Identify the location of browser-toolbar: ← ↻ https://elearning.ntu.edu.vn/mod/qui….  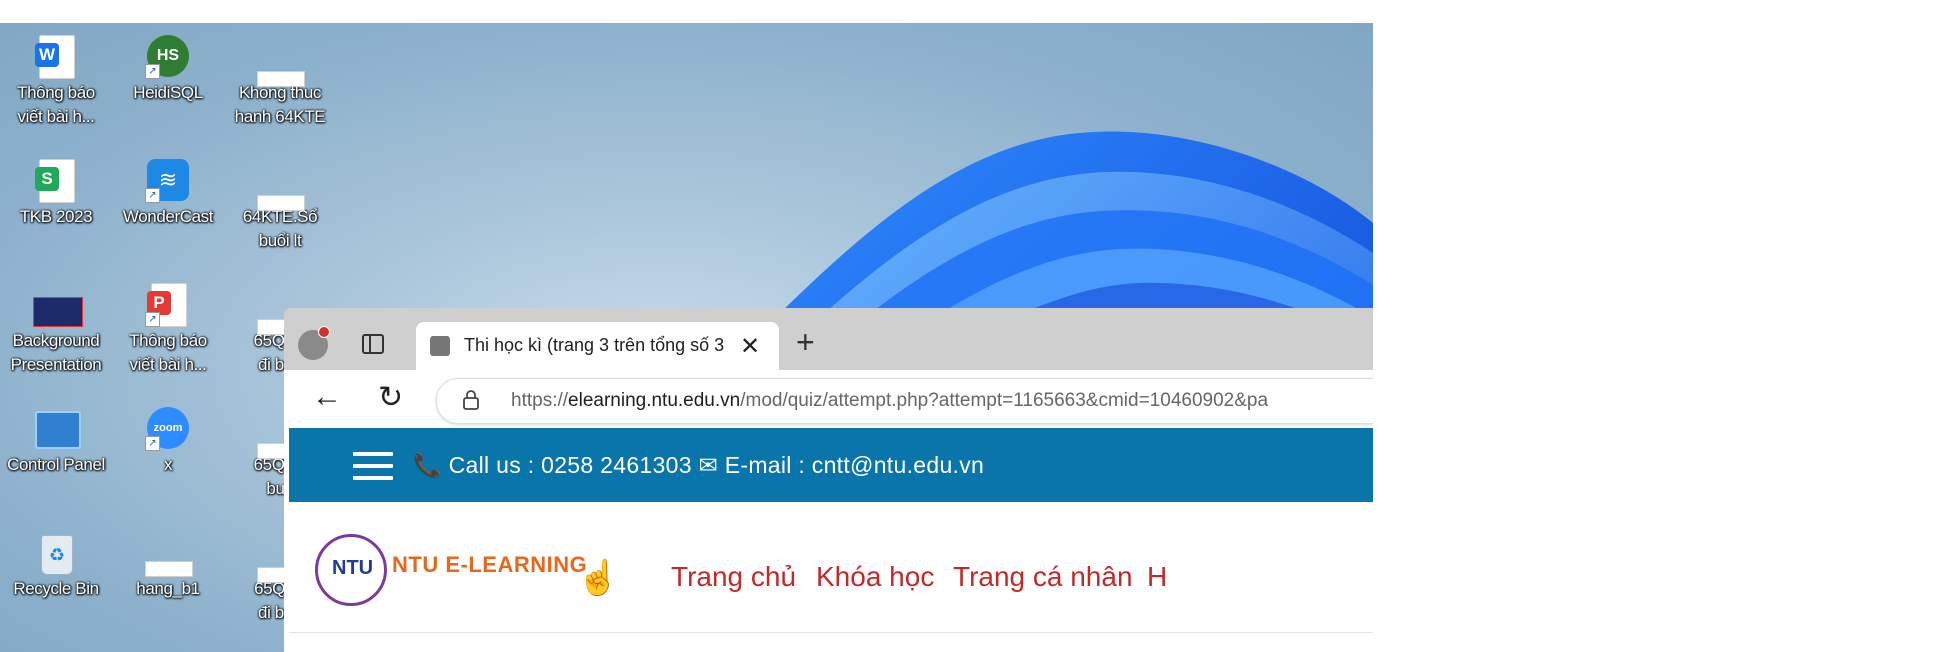
(828, 399).